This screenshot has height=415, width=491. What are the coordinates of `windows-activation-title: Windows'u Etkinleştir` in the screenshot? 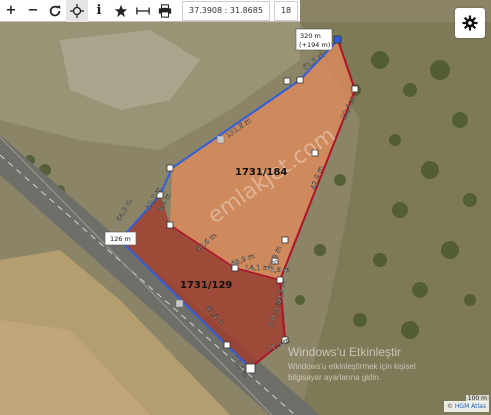 It's located at (344, 352).